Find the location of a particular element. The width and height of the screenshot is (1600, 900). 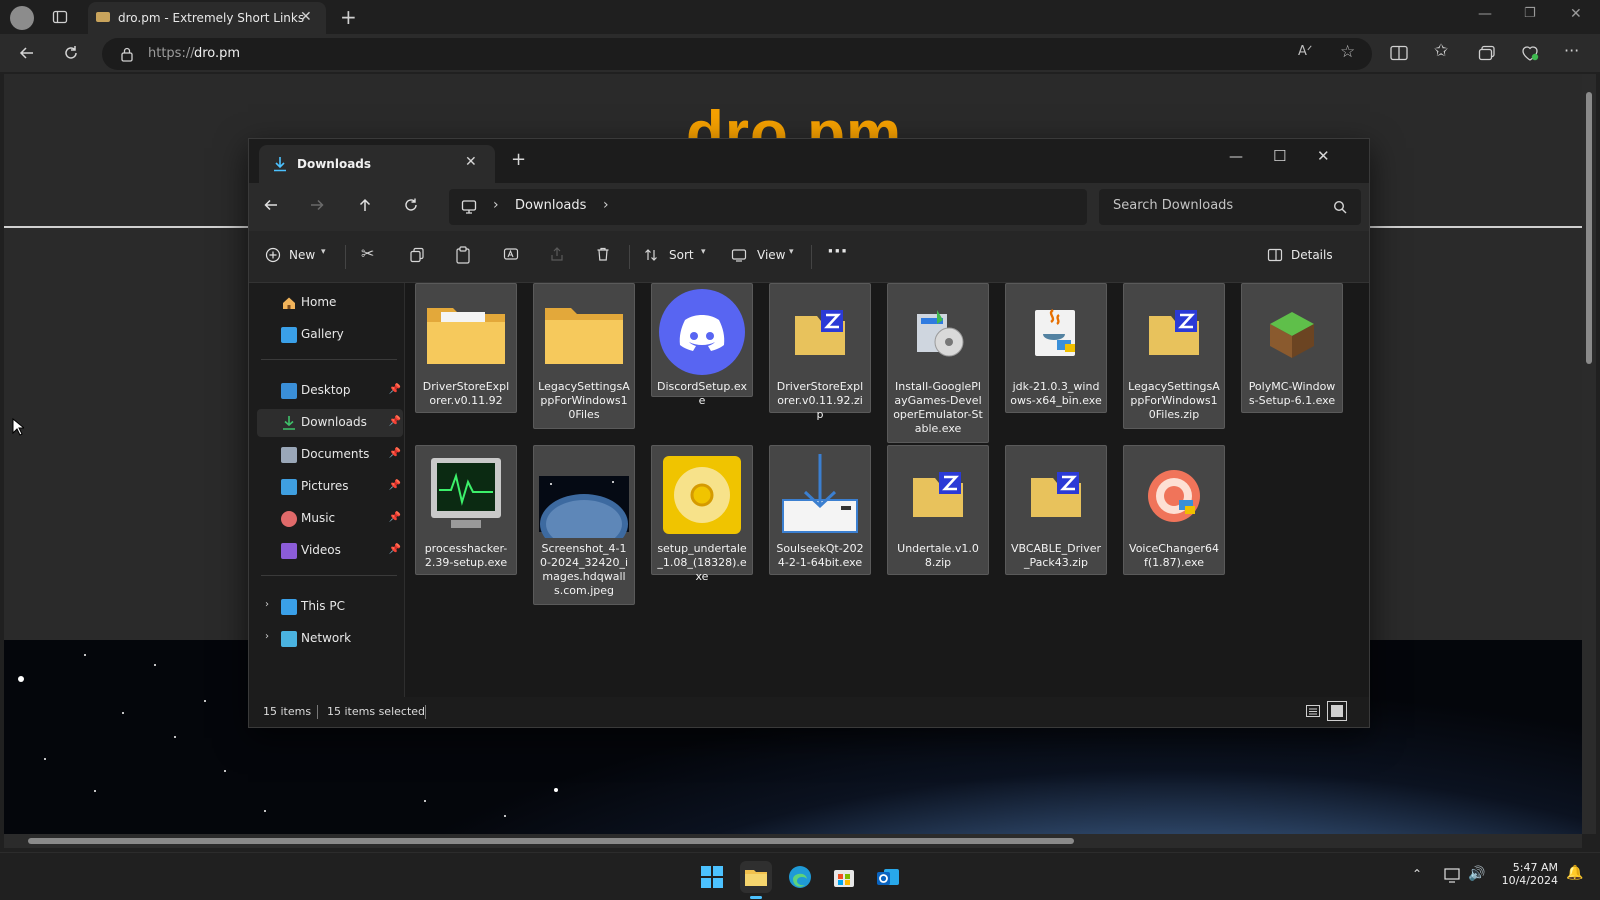

file-item: LegacySettingsAppForWindows10Files is located at coordinates (584, 356).